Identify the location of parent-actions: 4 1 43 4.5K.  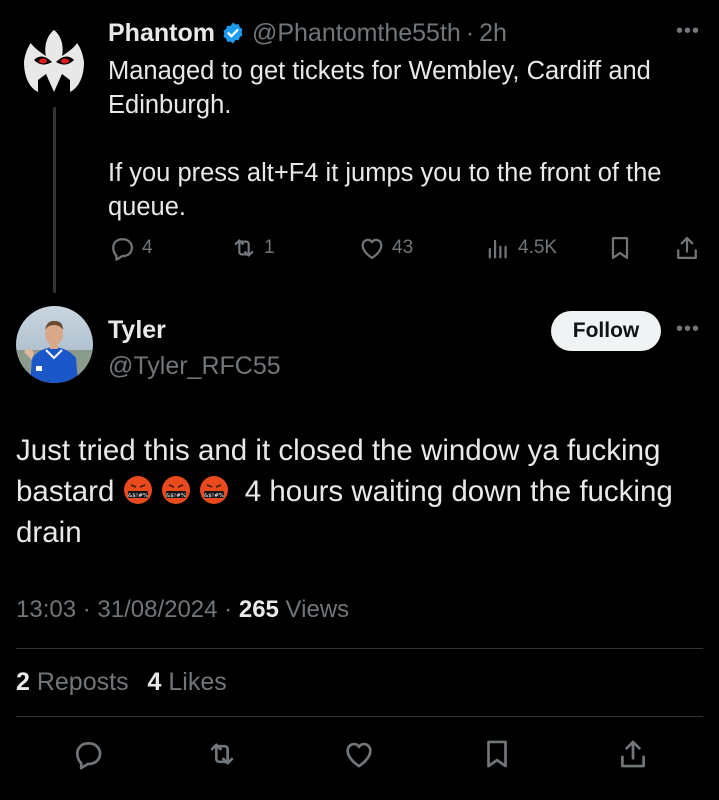
(405, 251).